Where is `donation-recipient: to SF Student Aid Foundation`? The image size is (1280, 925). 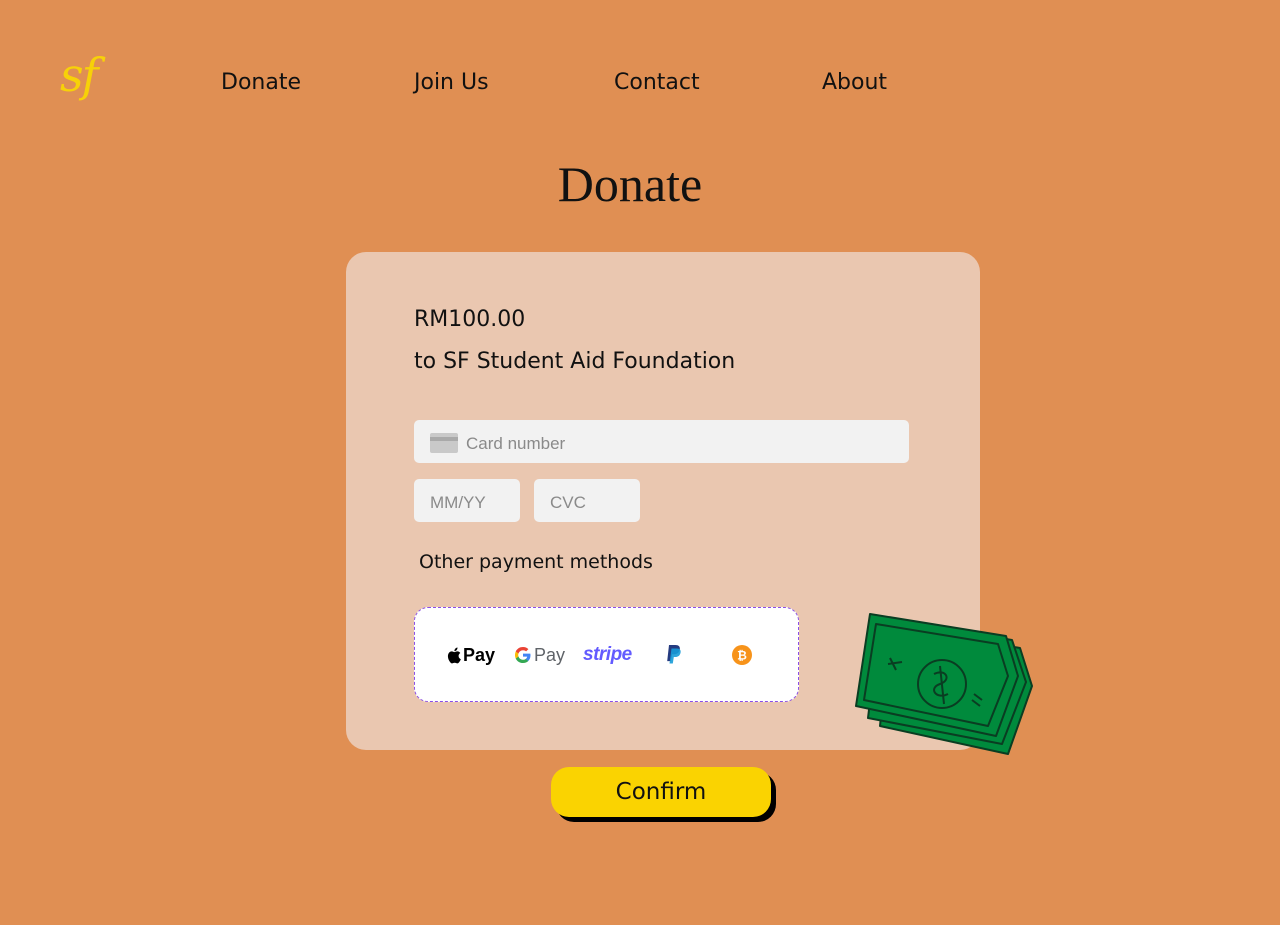 donation-recipient: to SF Student Aid Foundation is located at coordinates (575, 361).